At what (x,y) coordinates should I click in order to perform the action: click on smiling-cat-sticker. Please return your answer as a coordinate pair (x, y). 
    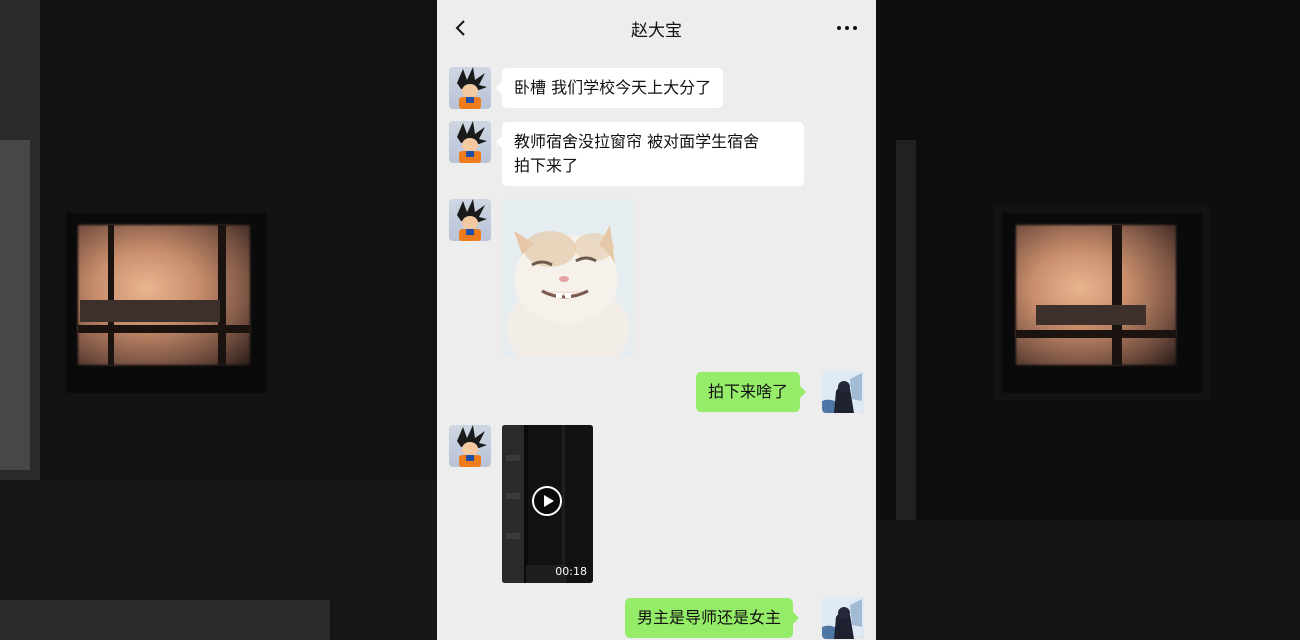
    Looking at the image, I should click on (568, 278).